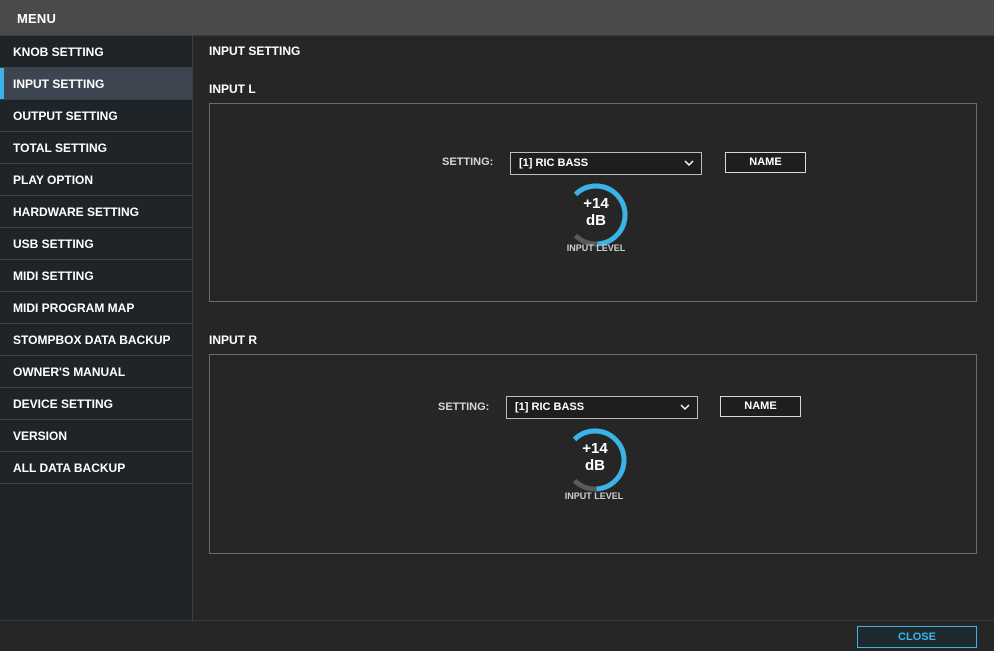 The height and width of the screenshot is (651, 994). Describe the element at coordinates (96, 372) in the screenshot. I see `sidebar-item-owners-manual: OWNER'S MANUAL` at that location.